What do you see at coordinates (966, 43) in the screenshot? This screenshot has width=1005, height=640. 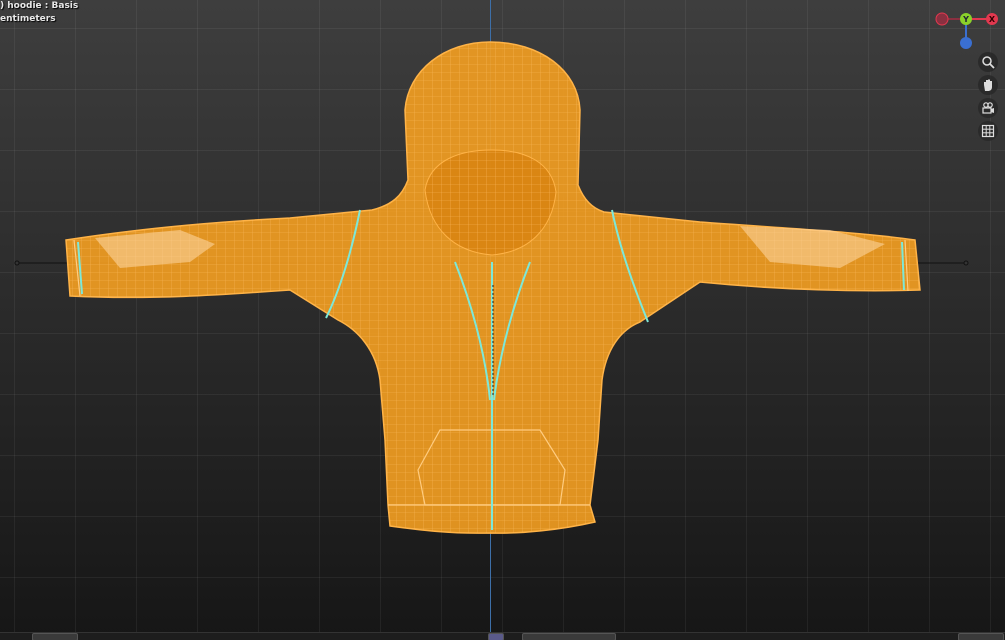 I see `gizmo-z-icon` at bounding box center [966, 43].